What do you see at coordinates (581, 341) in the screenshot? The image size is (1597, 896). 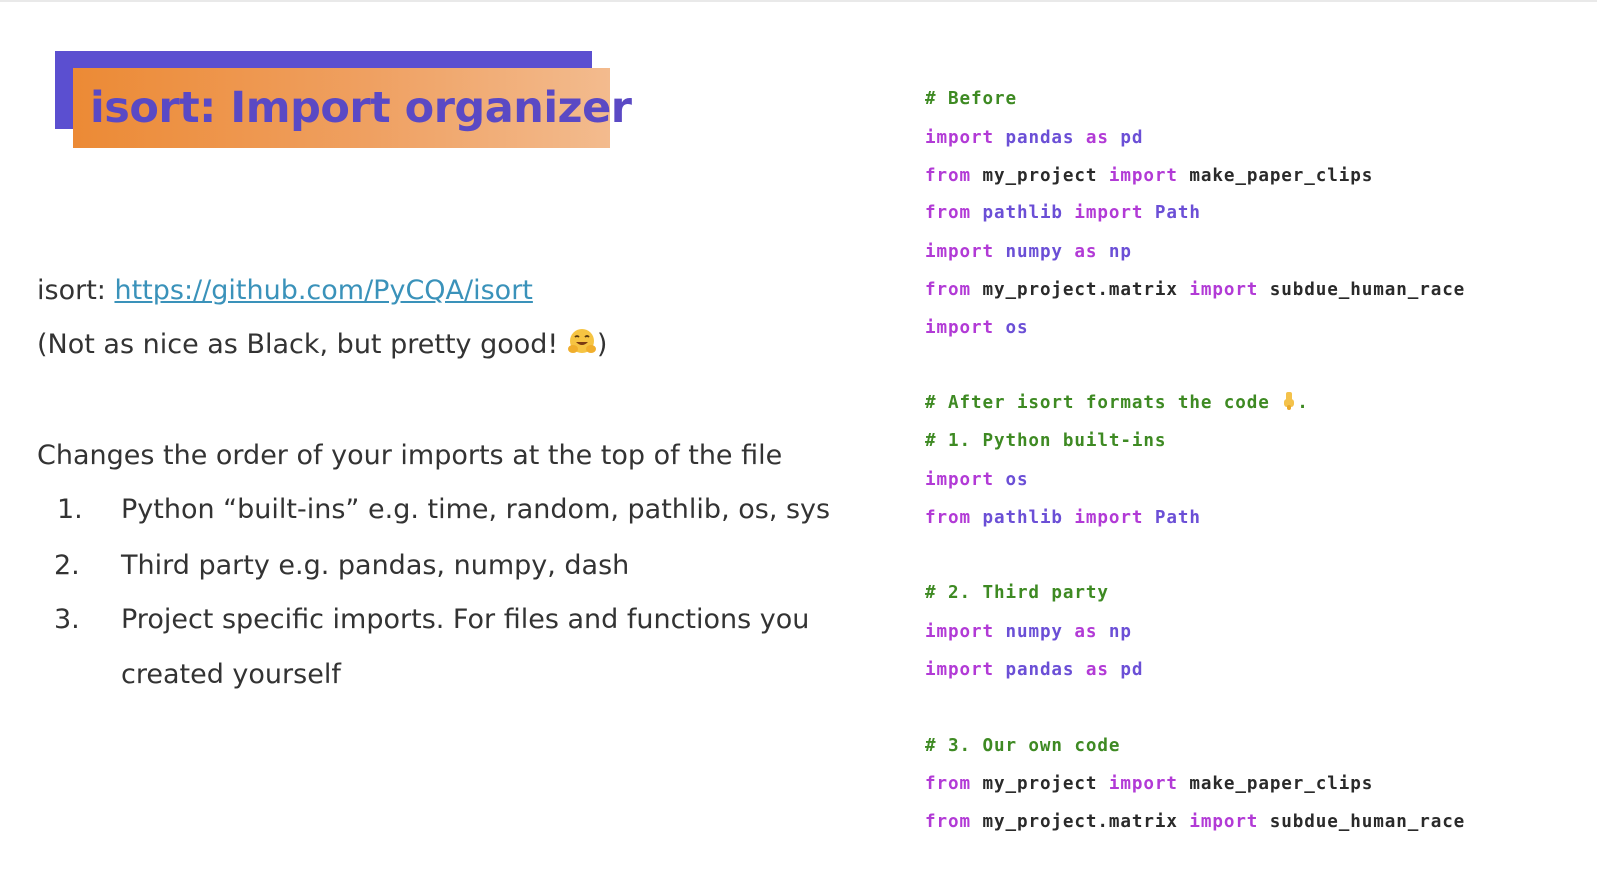 I see `hugging-face-icon` at bounding box center [581, 341].